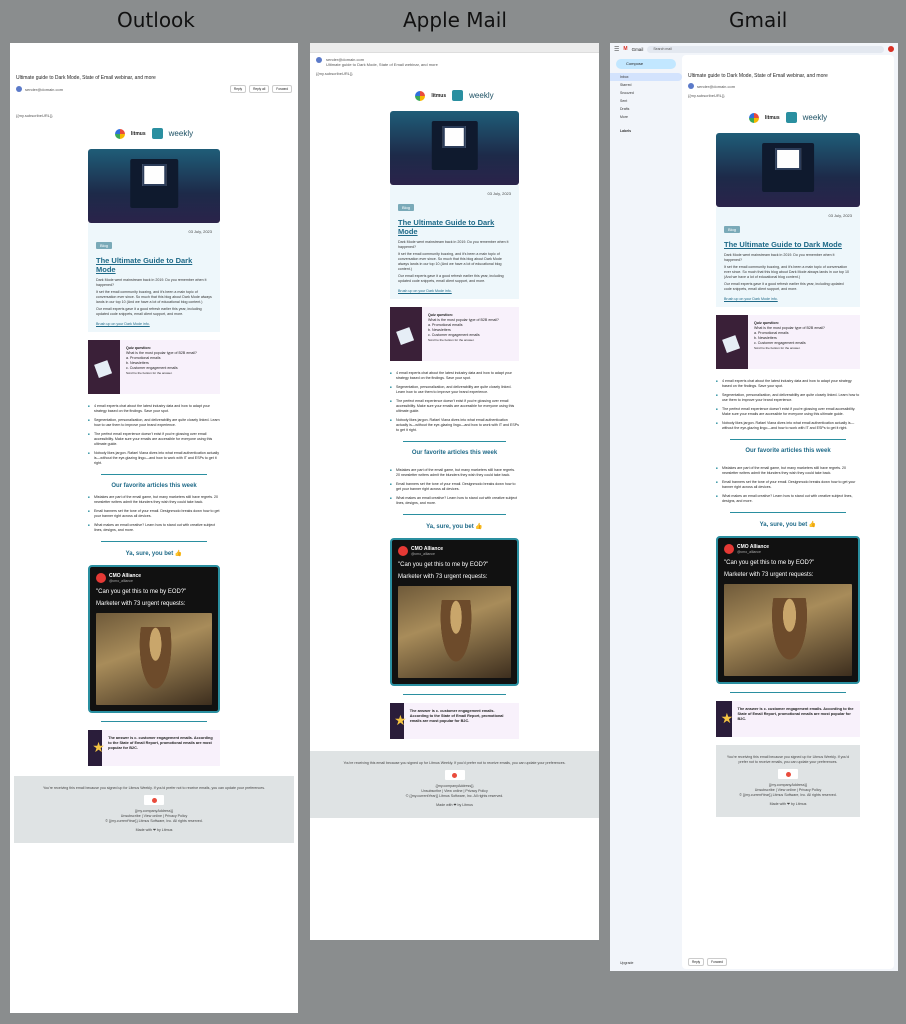 This screenshot has height=1024, width=906. What do you see at coordinates (238, 89) in the screenshot?
I see `reply-button: Reply` at bounding box center [238, 89].